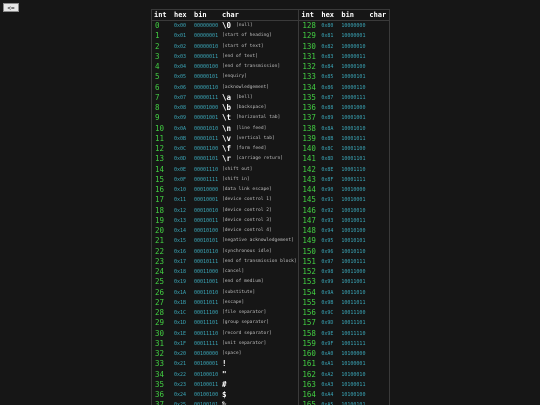 This screenshot has width=540, height=405. Describe the element at coordinates (225, 129) in the screenshot. I see `table-row: 10 0x0A 00001010 \n [line feed]` at that location.